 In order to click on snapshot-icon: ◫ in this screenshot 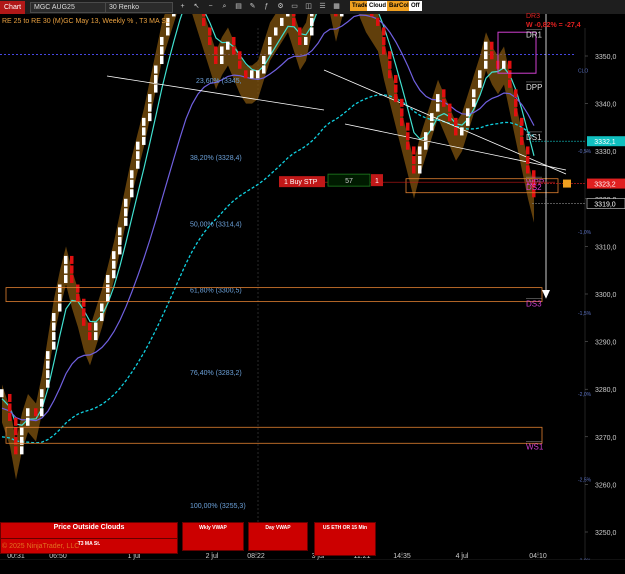, I will do `click(308, 6)`.